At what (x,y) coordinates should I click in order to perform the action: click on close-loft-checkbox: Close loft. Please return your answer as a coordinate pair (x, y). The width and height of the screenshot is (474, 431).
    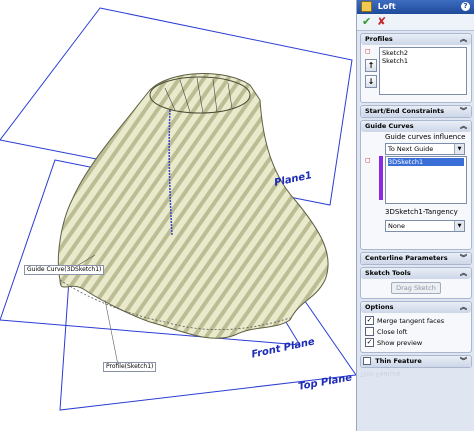
    Looking at the image, I should click on (416, 331).